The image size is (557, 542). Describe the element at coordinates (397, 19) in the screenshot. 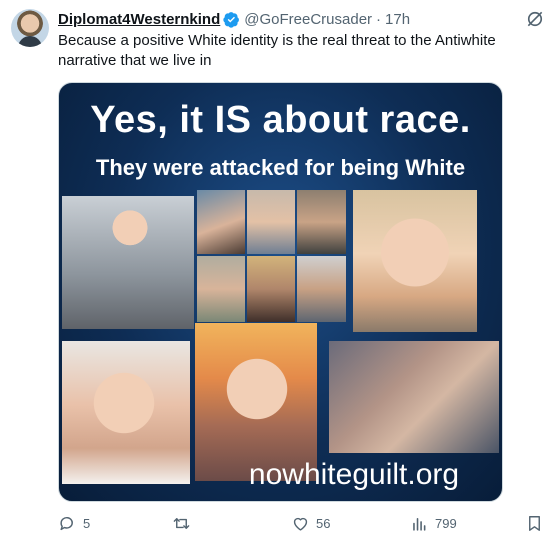

I see `timestamp: 17h` at that location.